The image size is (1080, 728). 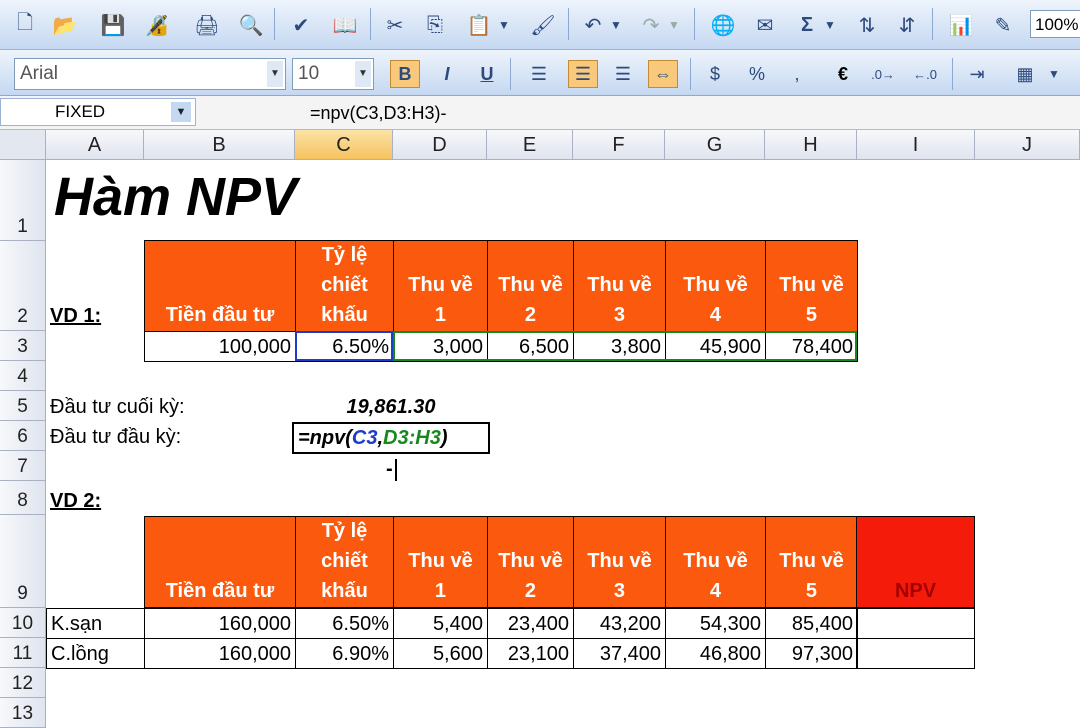 I want to click on vd2-header-h: Thu về 5, so click(x=811, y=562).